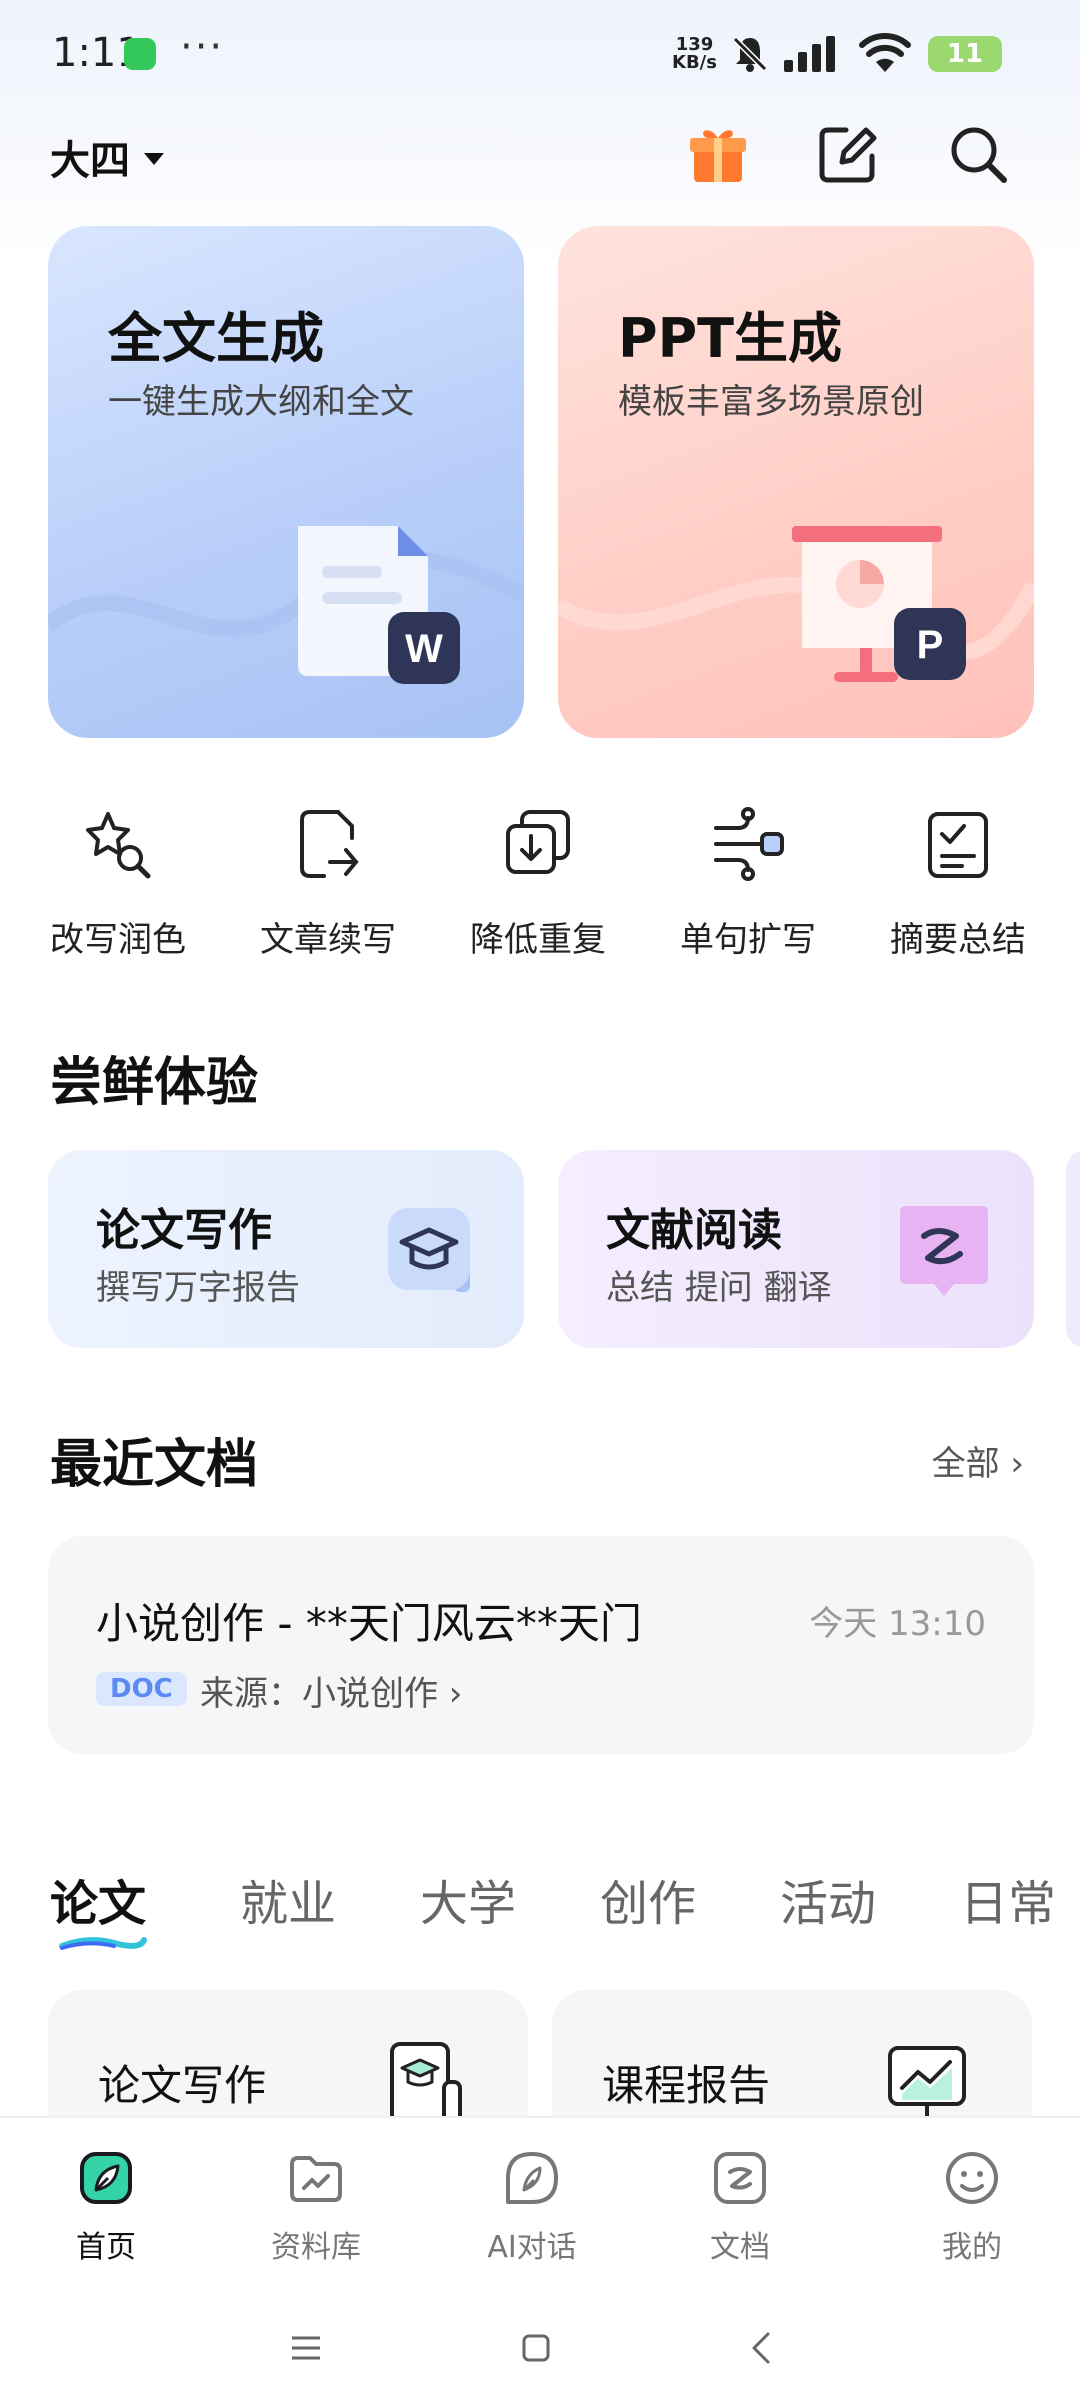 The height and width of the screenshot is (2400, 1080). Describe the element at coordinates (538, 842) in the screenshot. I see `dedupe-icon` at that location.